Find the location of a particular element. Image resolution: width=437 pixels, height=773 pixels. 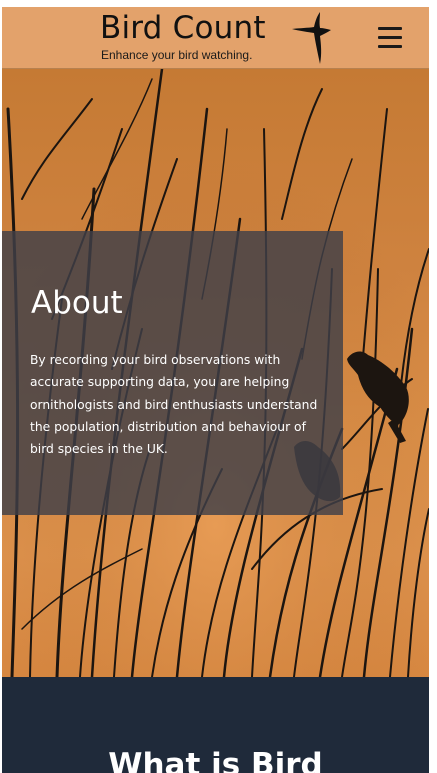

about-heading: About is located at coordinates (77, 303).